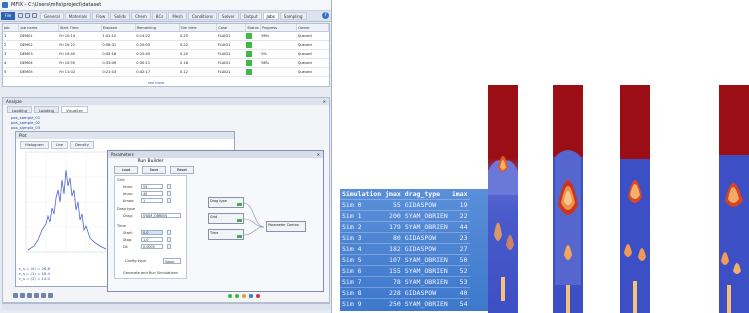 The height and width of the screenshot is (313, 749). Describe the element at coordinates (101, 16) in the screenshot. I see `tab-flow: Flow` at that location.